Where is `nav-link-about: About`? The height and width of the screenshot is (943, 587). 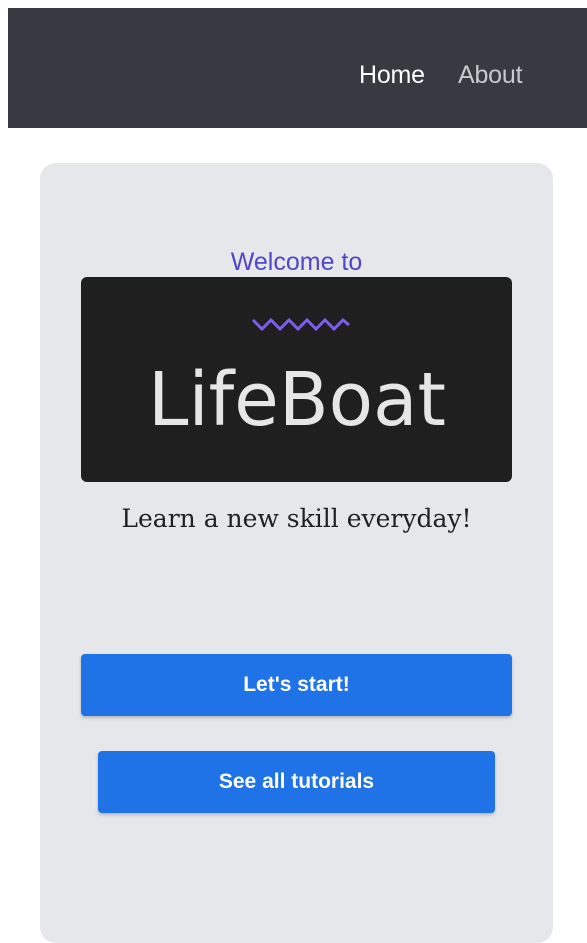
nav-link-about: About is located at coordinates (490, 75).